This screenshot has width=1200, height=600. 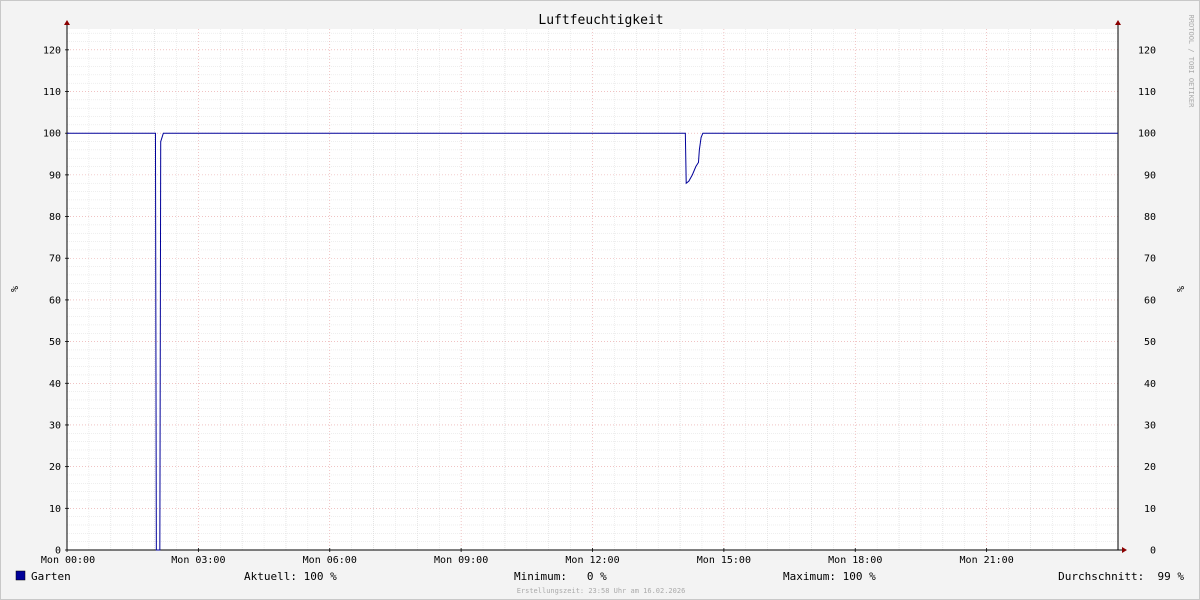 What do you see at coordinates (13, 289) in the screenshot?
I see `y-axis-label-left: %` at bounding box center [13, 289].